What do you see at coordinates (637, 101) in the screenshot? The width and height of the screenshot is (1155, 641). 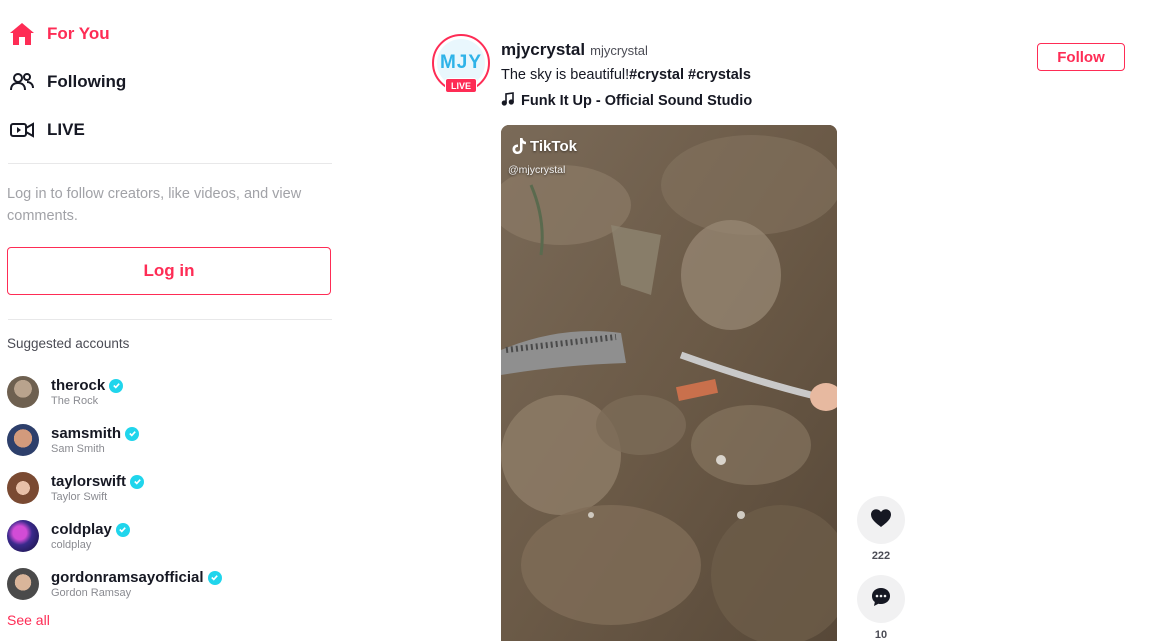 I see `music-title: Funk It Up - Official Sound Studio` at bounding box center [637, 101].